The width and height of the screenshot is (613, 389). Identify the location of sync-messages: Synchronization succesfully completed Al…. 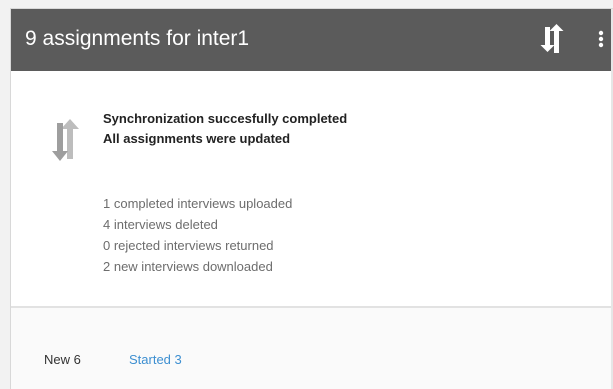
(225, 129).